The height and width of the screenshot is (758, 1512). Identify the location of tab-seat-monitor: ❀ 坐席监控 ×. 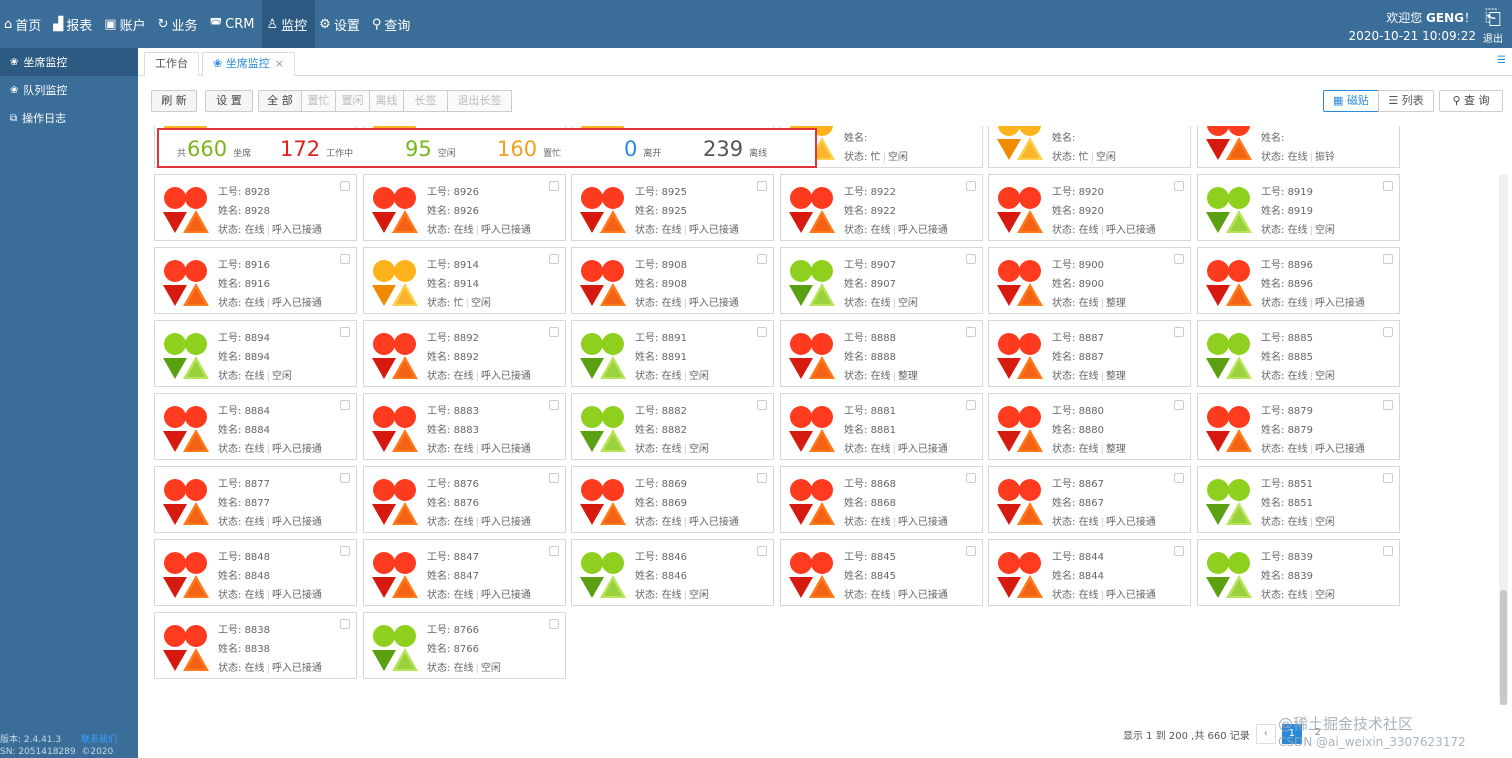
(248, 64).